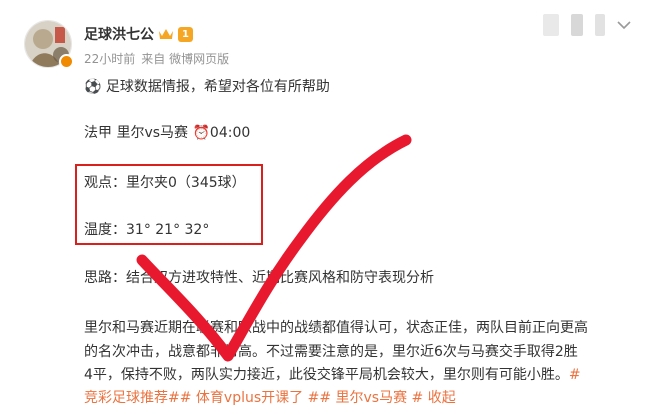 The height and width of the screenshot is (414, 645). I want to click on intro-line: ⚽ 足球数据情报，希望对各位有所帮助, so click(207, 87).